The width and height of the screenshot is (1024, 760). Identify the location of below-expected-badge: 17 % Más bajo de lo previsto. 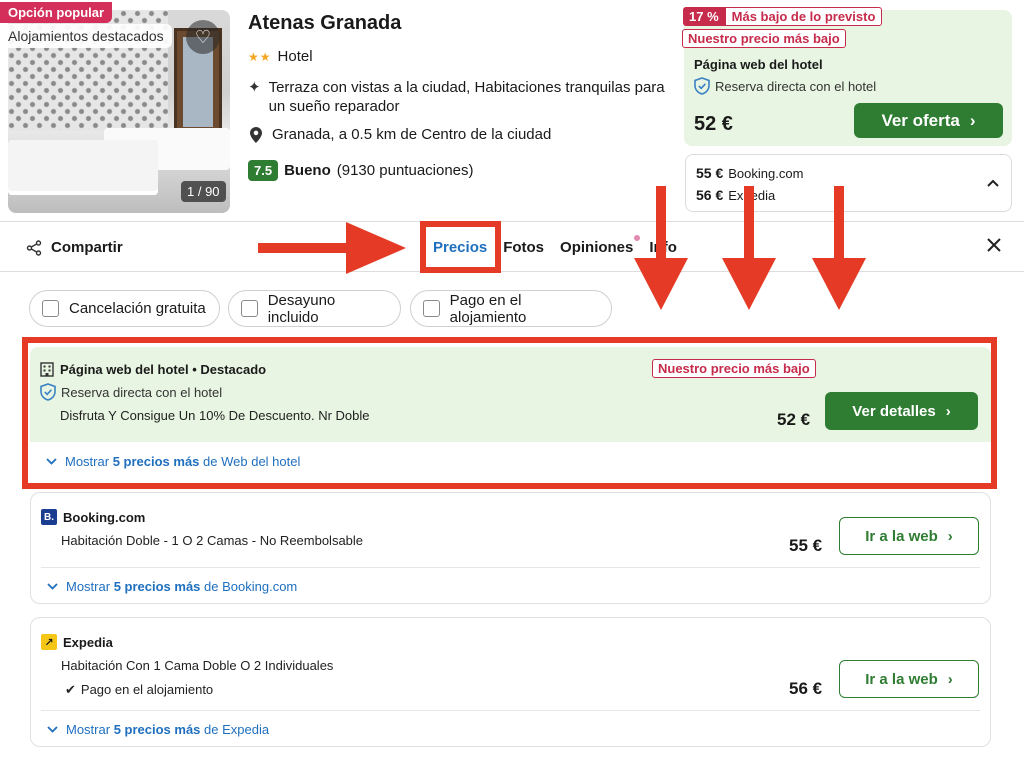
(783, 16).